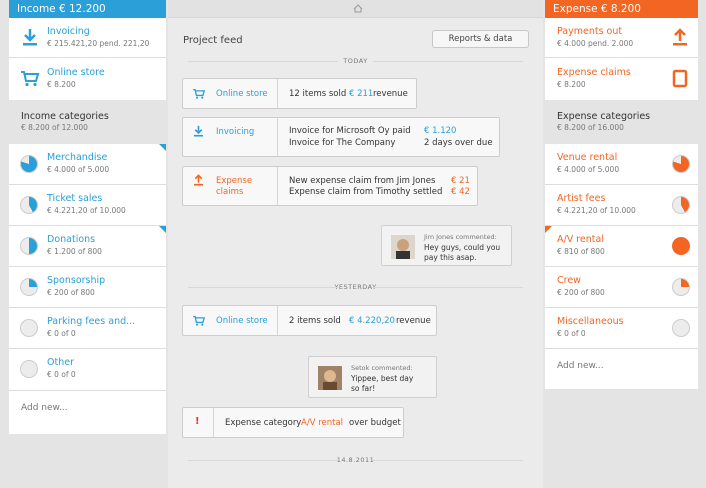 This screenshot has width=706, height=488. What do you see at coordinates (621, 328) in the screenshot?
I see `category-miscellaneous: Miscellaneous € 0 of 0` at bounding box center [621, 328].